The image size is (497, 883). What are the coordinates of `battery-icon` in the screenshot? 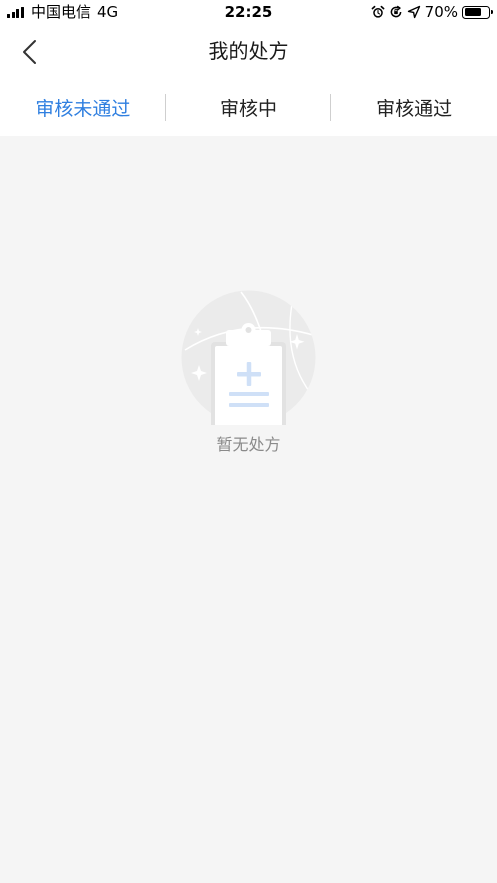 It's located at (477, 12).